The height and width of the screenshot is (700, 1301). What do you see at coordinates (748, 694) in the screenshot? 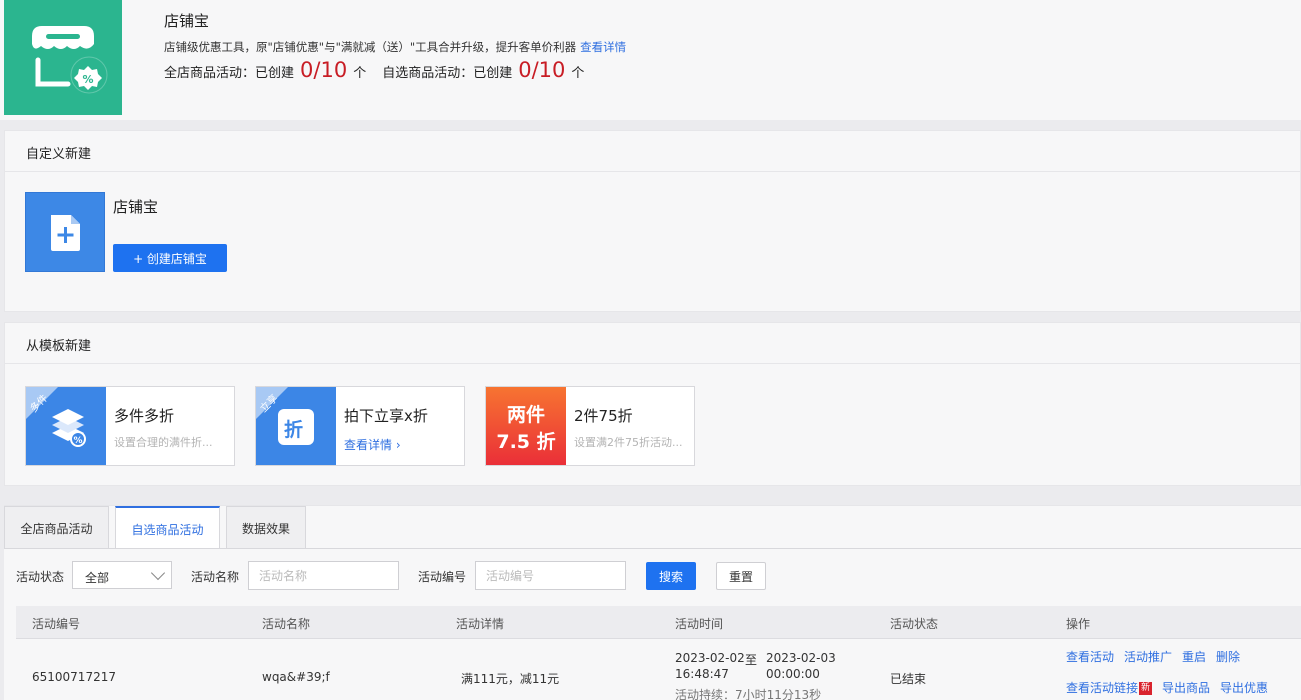
I see `row-duration: 活动持续：7小时11分13秒` at bounding box center [748, 694].